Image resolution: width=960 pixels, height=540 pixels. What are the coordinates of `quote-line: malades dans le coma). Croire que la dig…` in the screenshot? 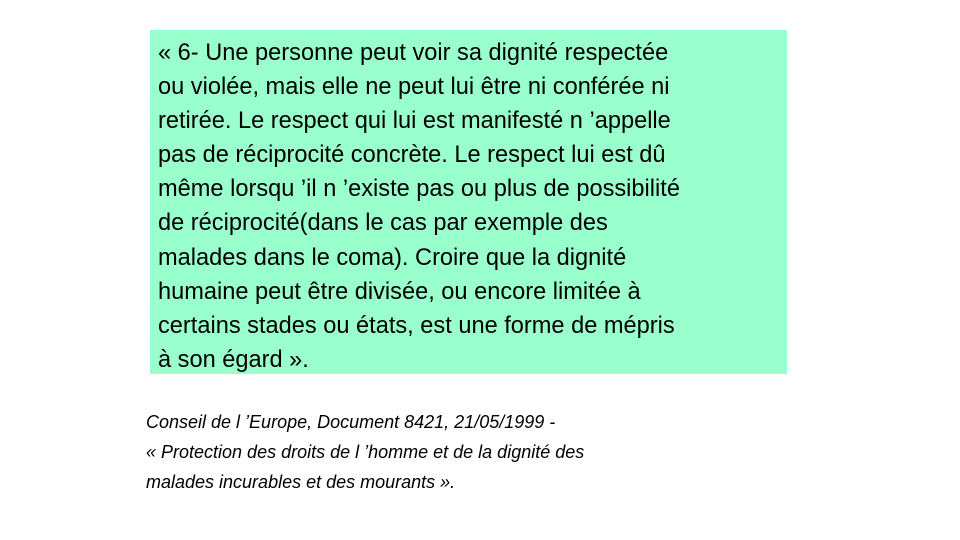 It's located at (392, 257).